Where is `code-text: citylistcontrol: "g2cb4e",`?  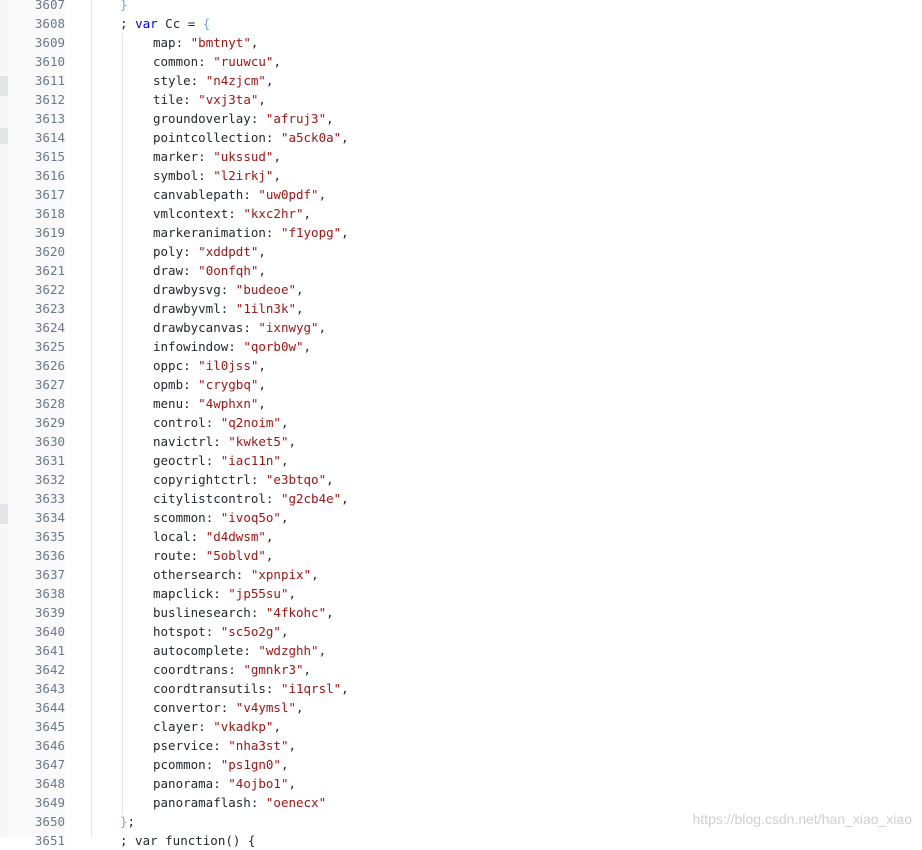
code-text: citylistcontrol: "g2cb4e", is located at coordinates (251, 498).